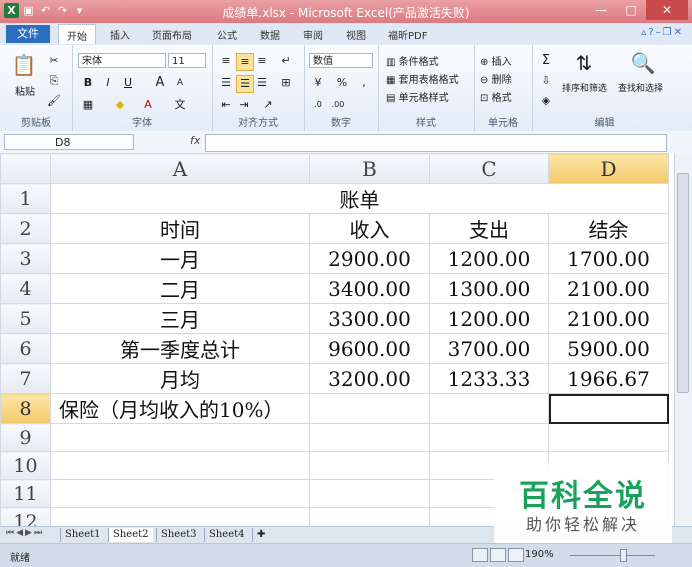  Describe the element at coordinates (679, 32) in the screenshot. I see `doc-close-icon: ✕` at that location.